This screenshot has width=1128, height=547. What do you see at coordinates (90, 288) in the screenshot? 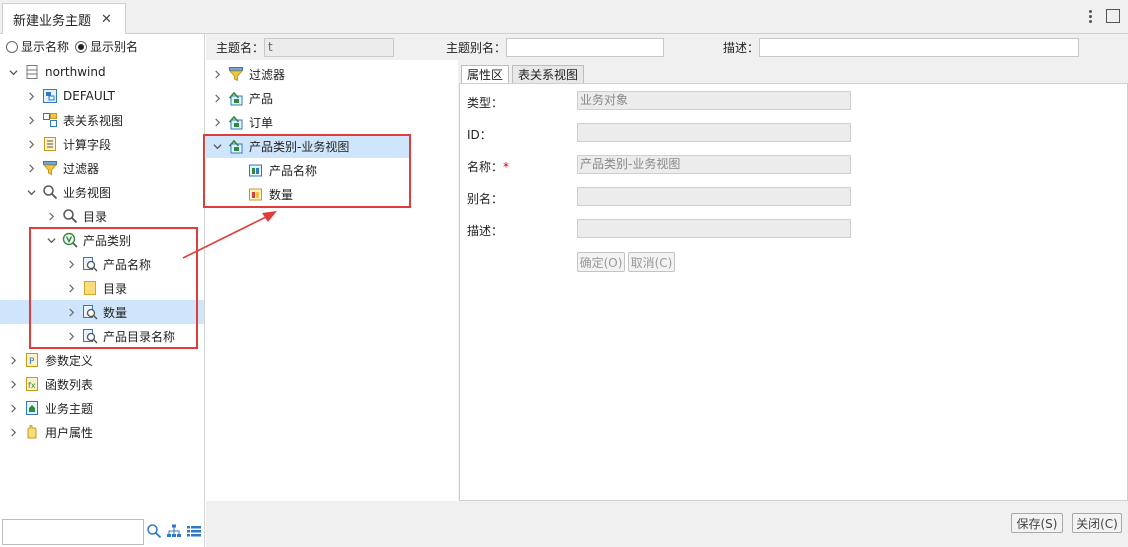
I see `folder-icon` at bounding box center [90, 288].